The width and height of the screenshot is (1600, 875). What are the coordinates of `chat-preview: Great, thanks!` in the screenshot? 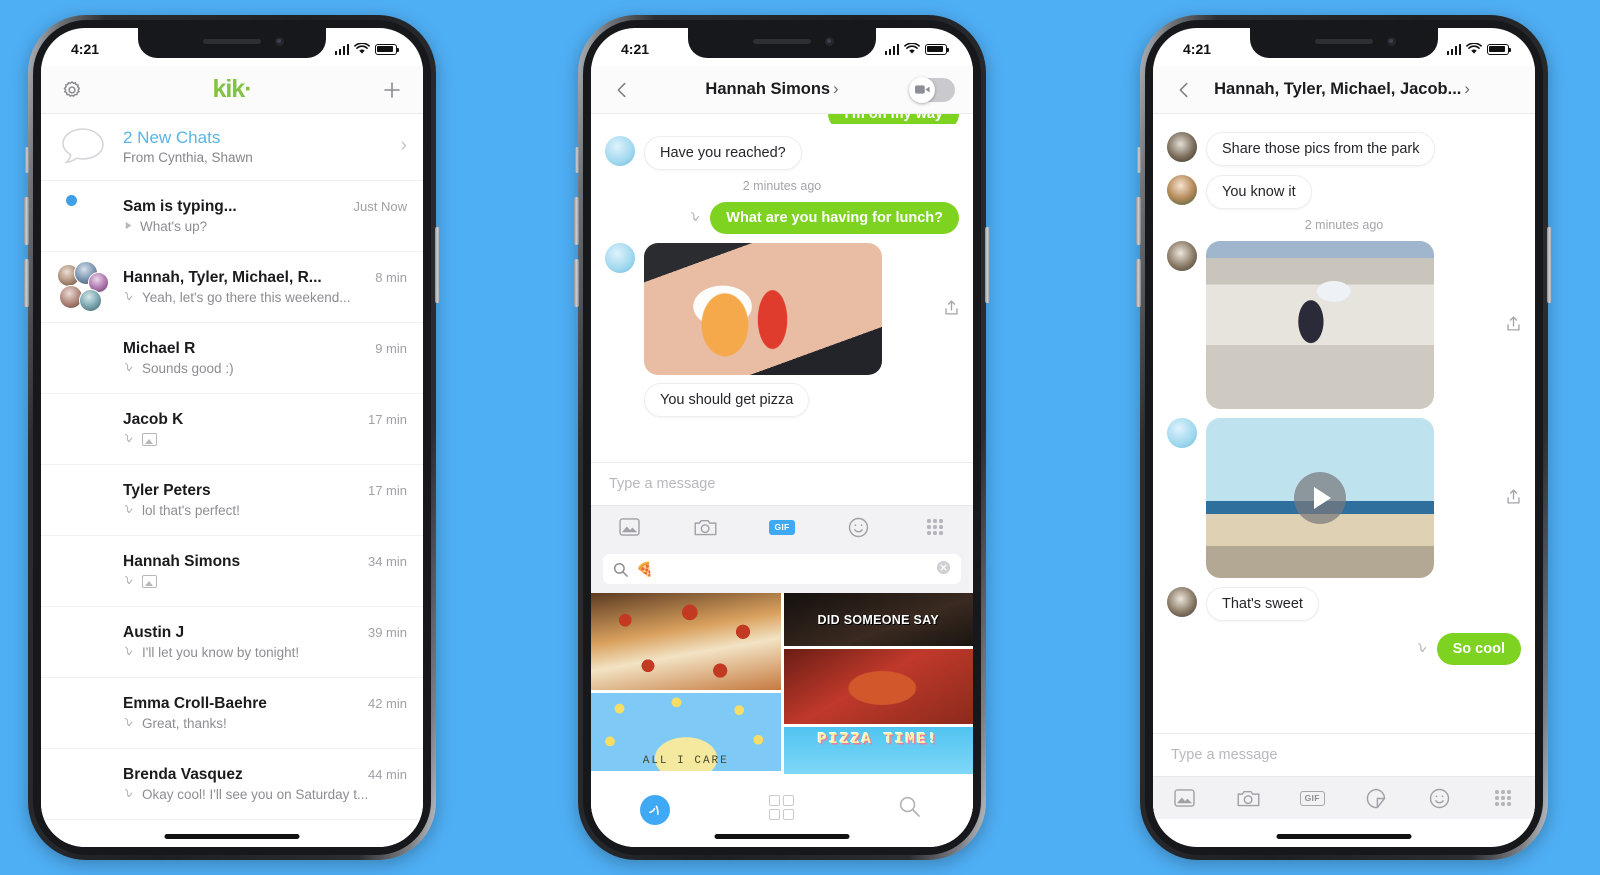 It's located at (265, 723).